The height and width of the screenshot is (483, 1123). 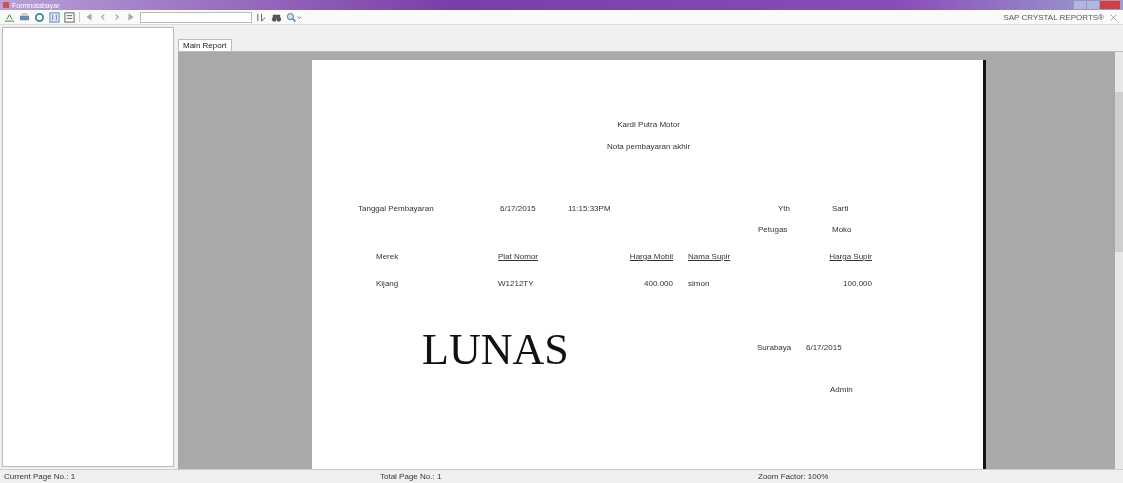 I want to click on payment-date: 6/17/2015, so click(x=518, y=208).